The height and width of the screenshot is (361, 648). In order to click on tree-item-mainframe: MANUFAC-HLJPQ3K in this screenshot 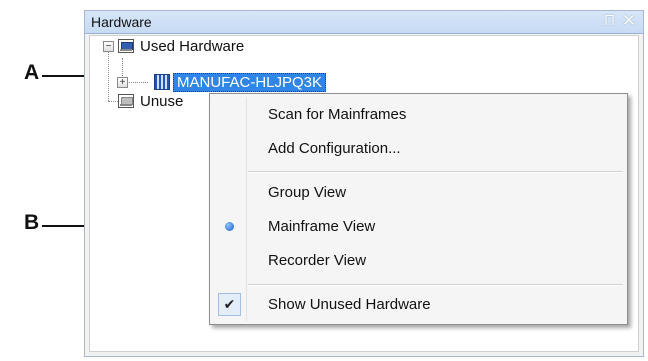, I will do `click(250, 82)`.